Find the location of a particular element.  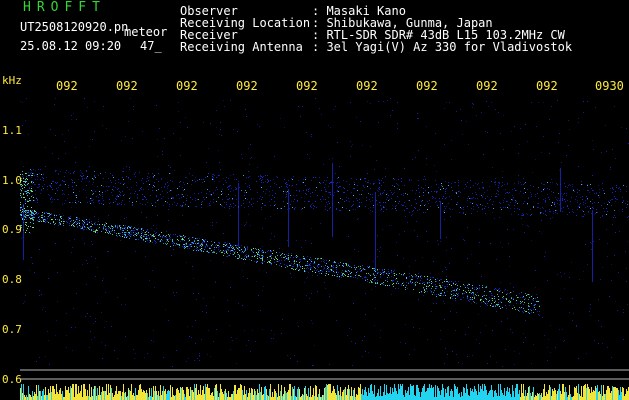

time-tick-label: 0930 is located at coordinates (609, 86).